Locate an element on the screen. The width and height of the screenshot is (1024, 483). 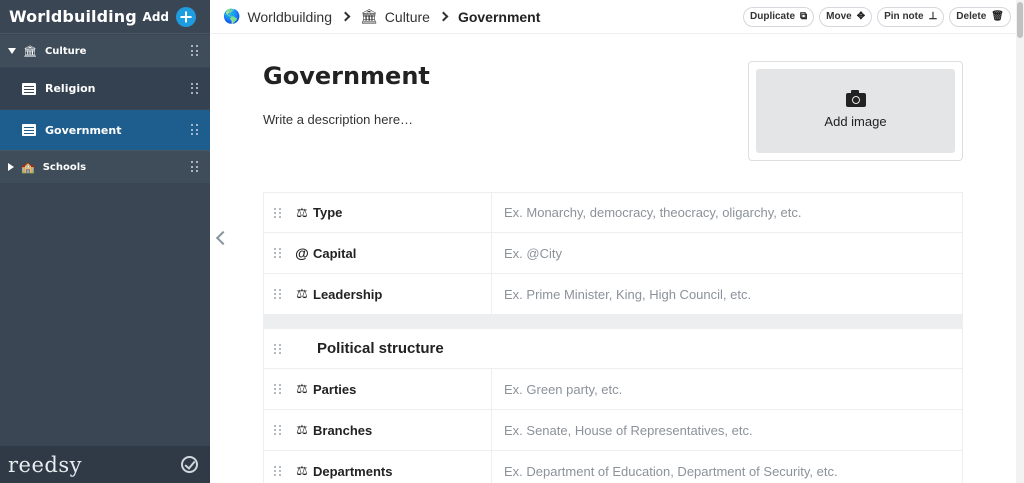
add-button-label: Add is located at coordinates (155, 16).